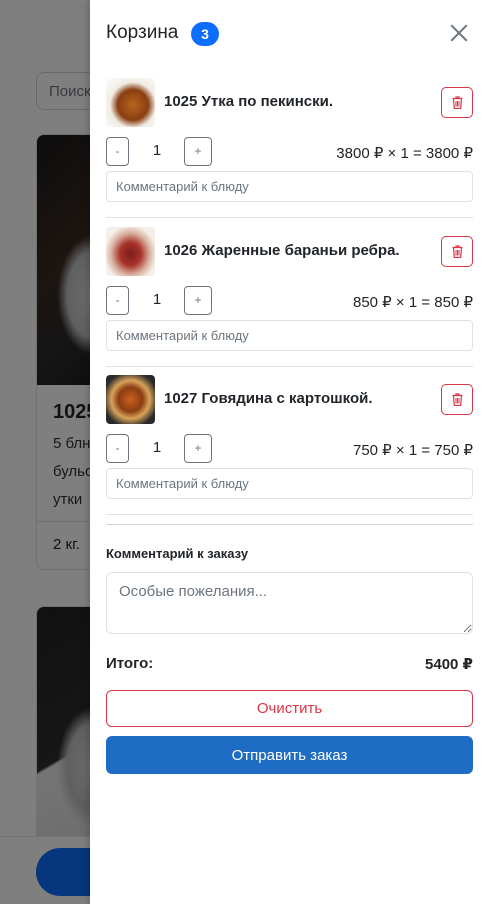 This screenshot has width=486, height=904. What do you see at coordinates (404, 153) in the screenshot?
I see `line-total: 3800 ₽ × 1 = 3800 ₽` at bounding box center [404, 153].